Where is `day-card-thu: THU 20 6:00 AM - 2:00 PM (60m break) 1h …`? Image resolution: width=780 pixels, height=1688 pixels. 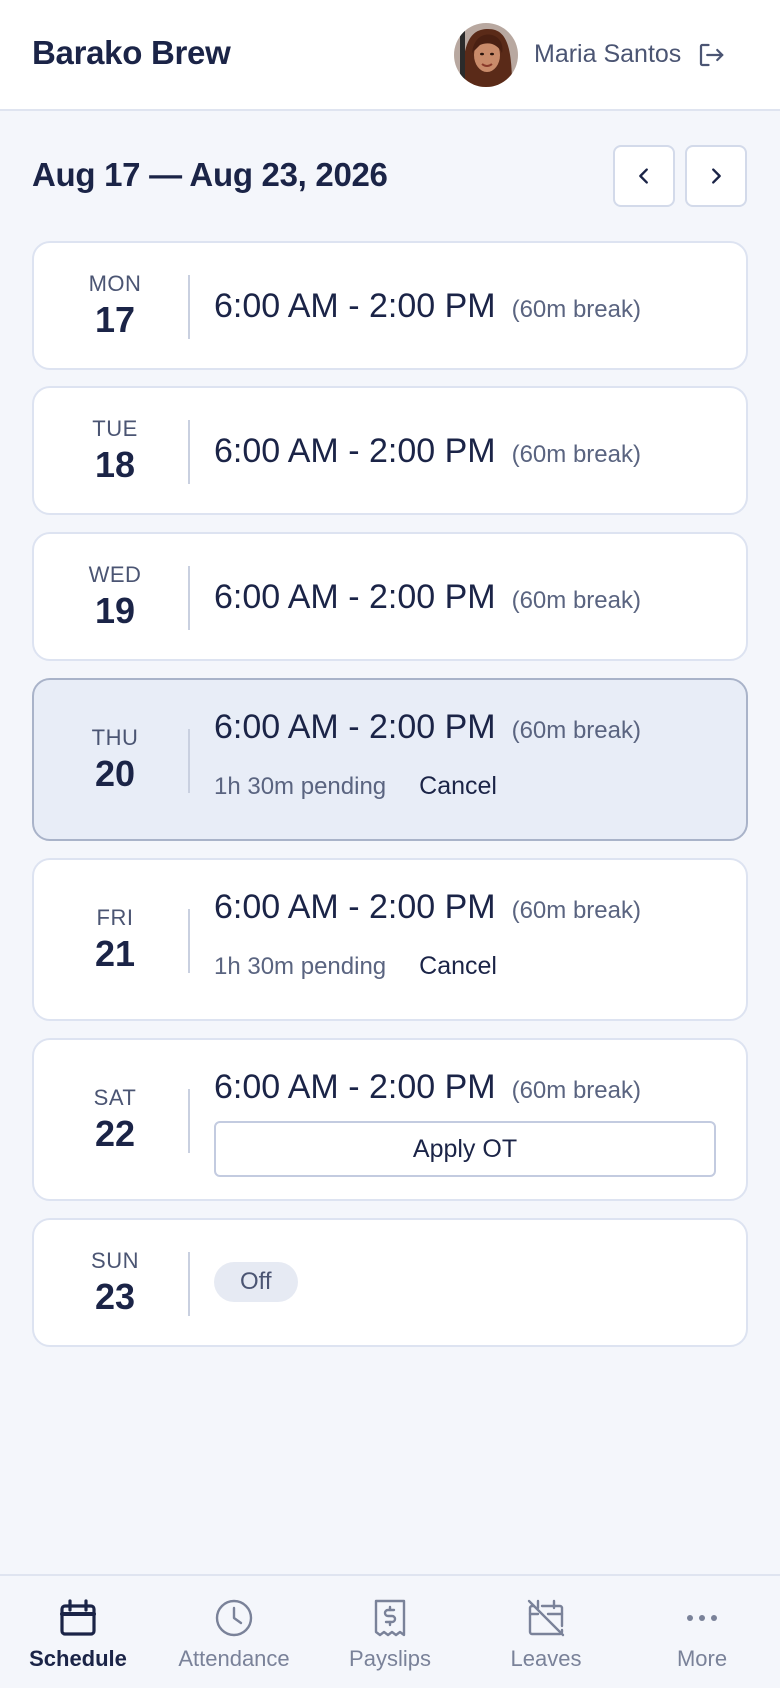
day-card-thu: THU 20 6:00 AM - 2:00 PM (60m break) 1h … is located at coordinates (390, 759).